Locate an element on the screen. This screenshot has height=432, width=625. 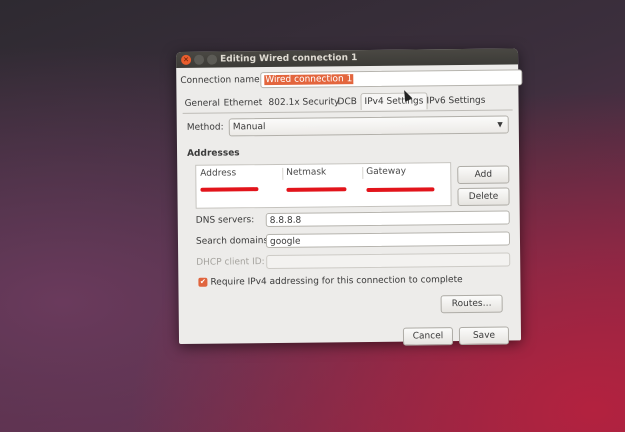
tab-general: General is located at coordinates (202, 104).